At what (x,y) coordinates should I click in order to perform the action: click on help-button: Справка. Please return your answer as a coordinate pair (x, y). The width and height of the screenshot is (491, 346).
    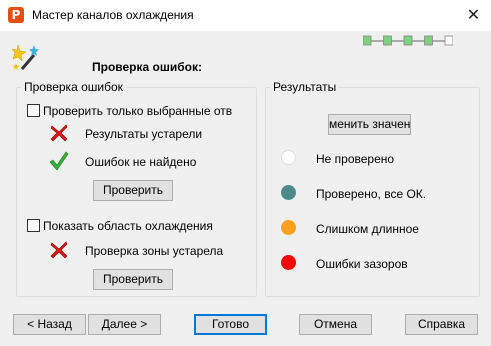
    Looking at the image, I should click on (441, 324).